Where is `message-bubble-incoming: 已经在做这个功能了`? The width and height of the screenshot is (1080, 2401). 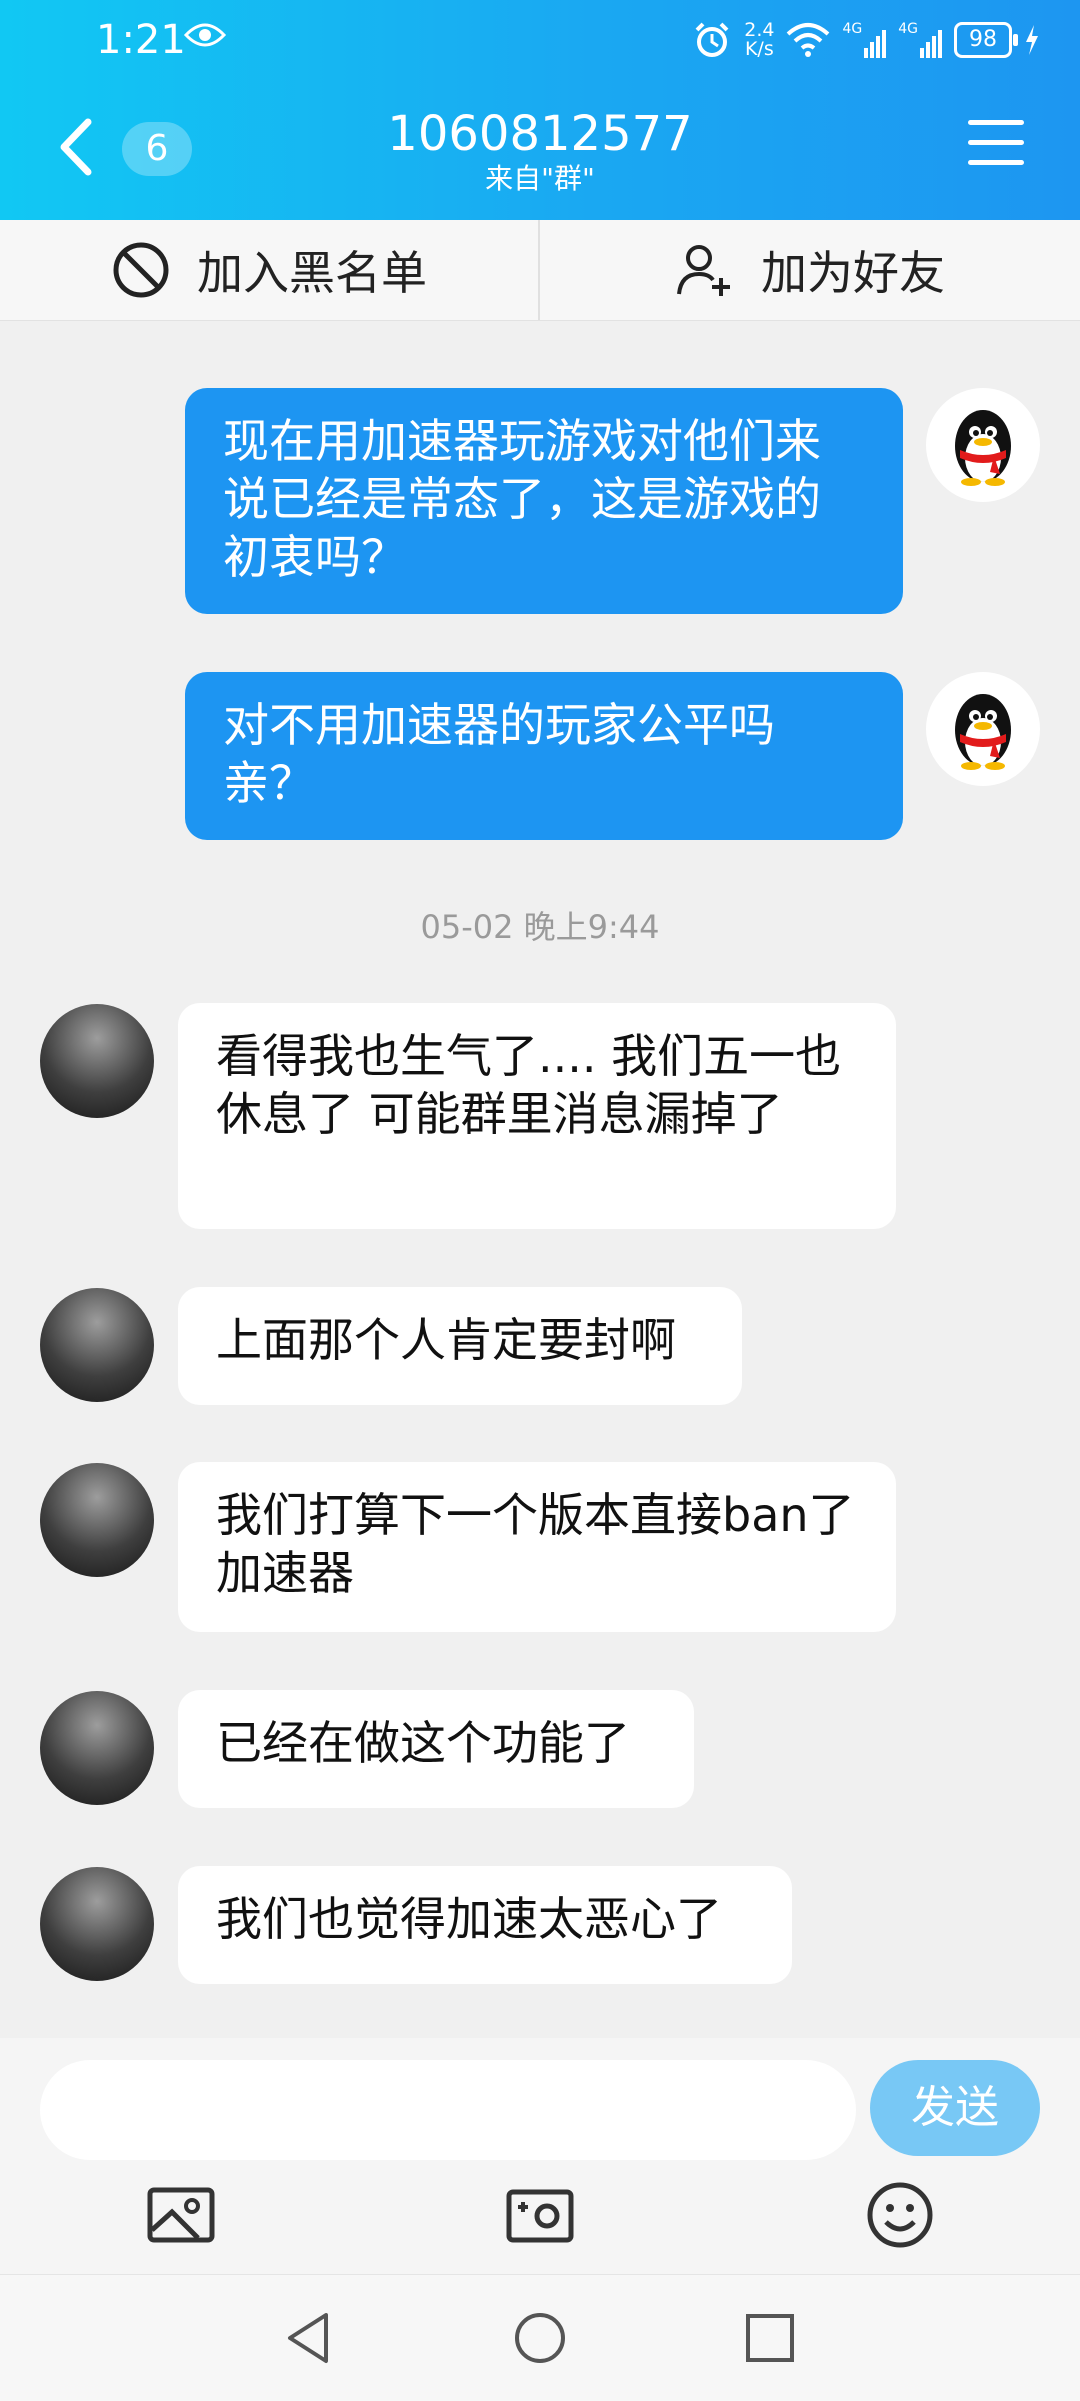
message-bubble-incoming: 已经在做这个功能了 is located at coordinates (436, 1749).